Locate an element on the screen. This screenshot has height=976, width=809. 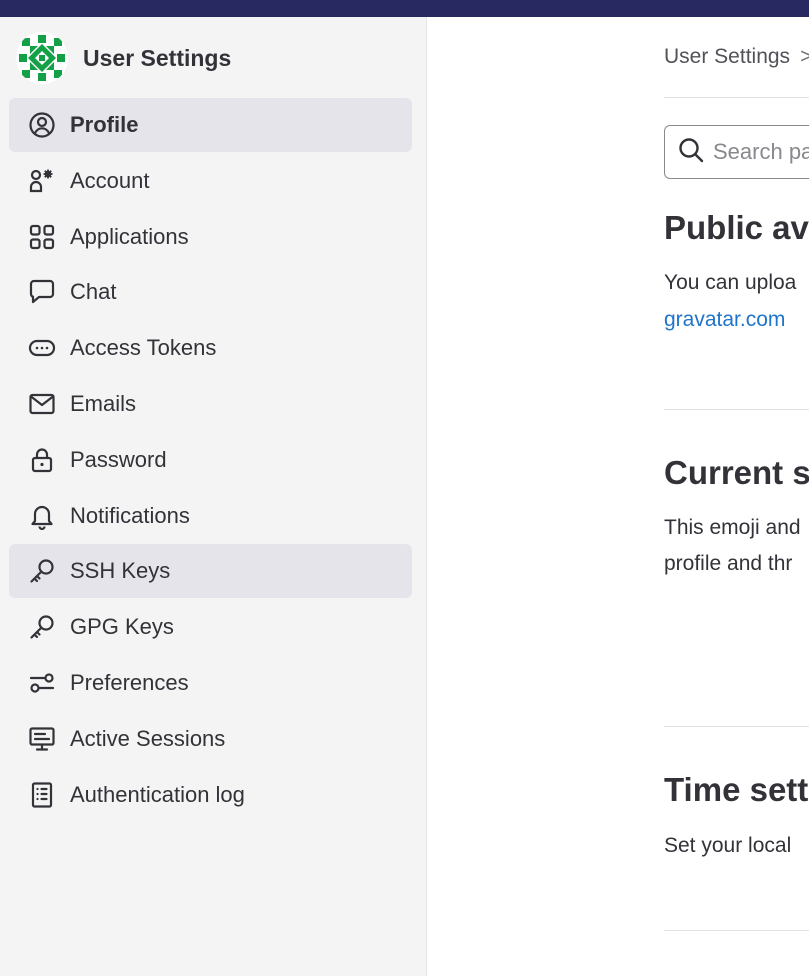
sidebar-header: User Settings is located at coordinates (123, 58).